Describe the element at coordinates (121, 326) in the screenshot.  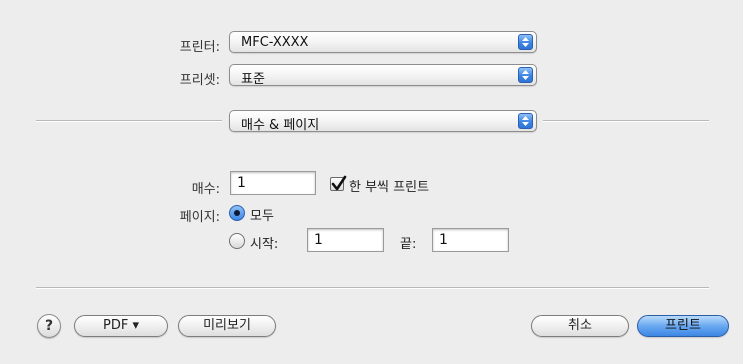
I see `pdf-menu-button: PDF ▾` at that location.